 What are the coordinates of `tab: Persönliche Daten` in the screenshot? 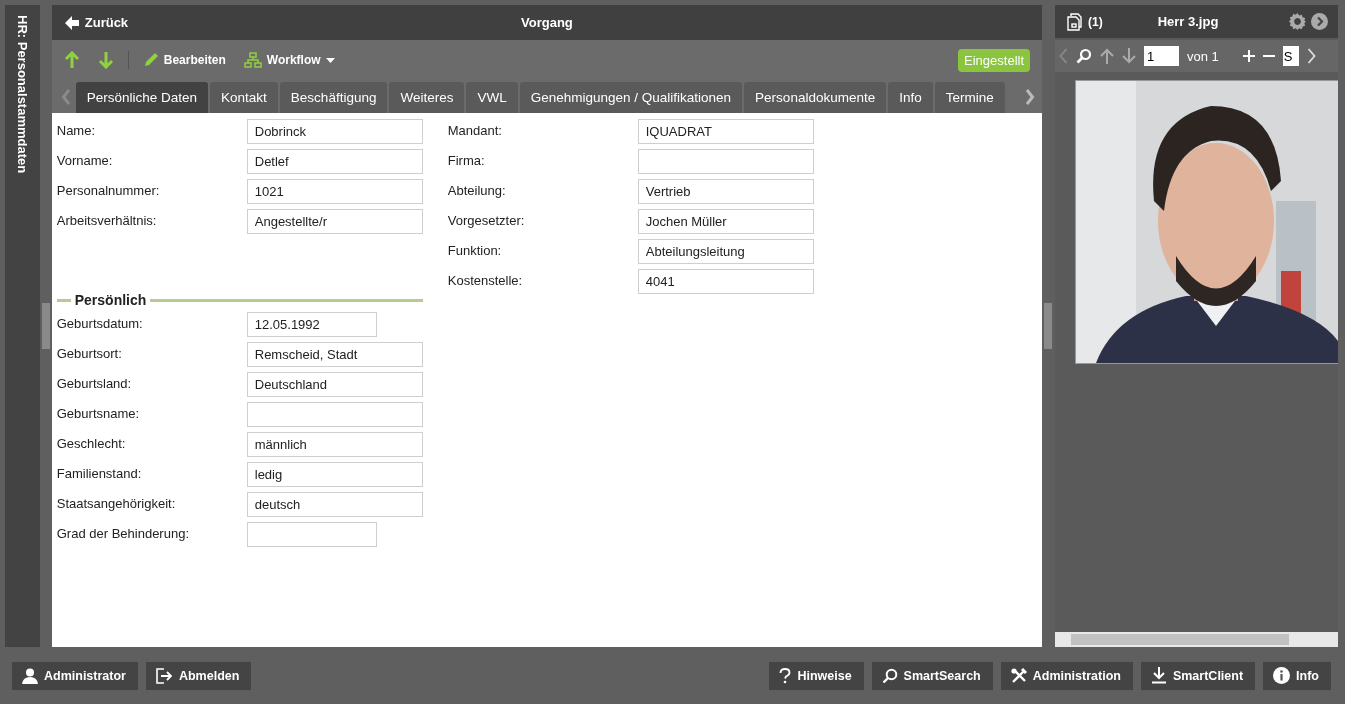 It's located at (142, 97).